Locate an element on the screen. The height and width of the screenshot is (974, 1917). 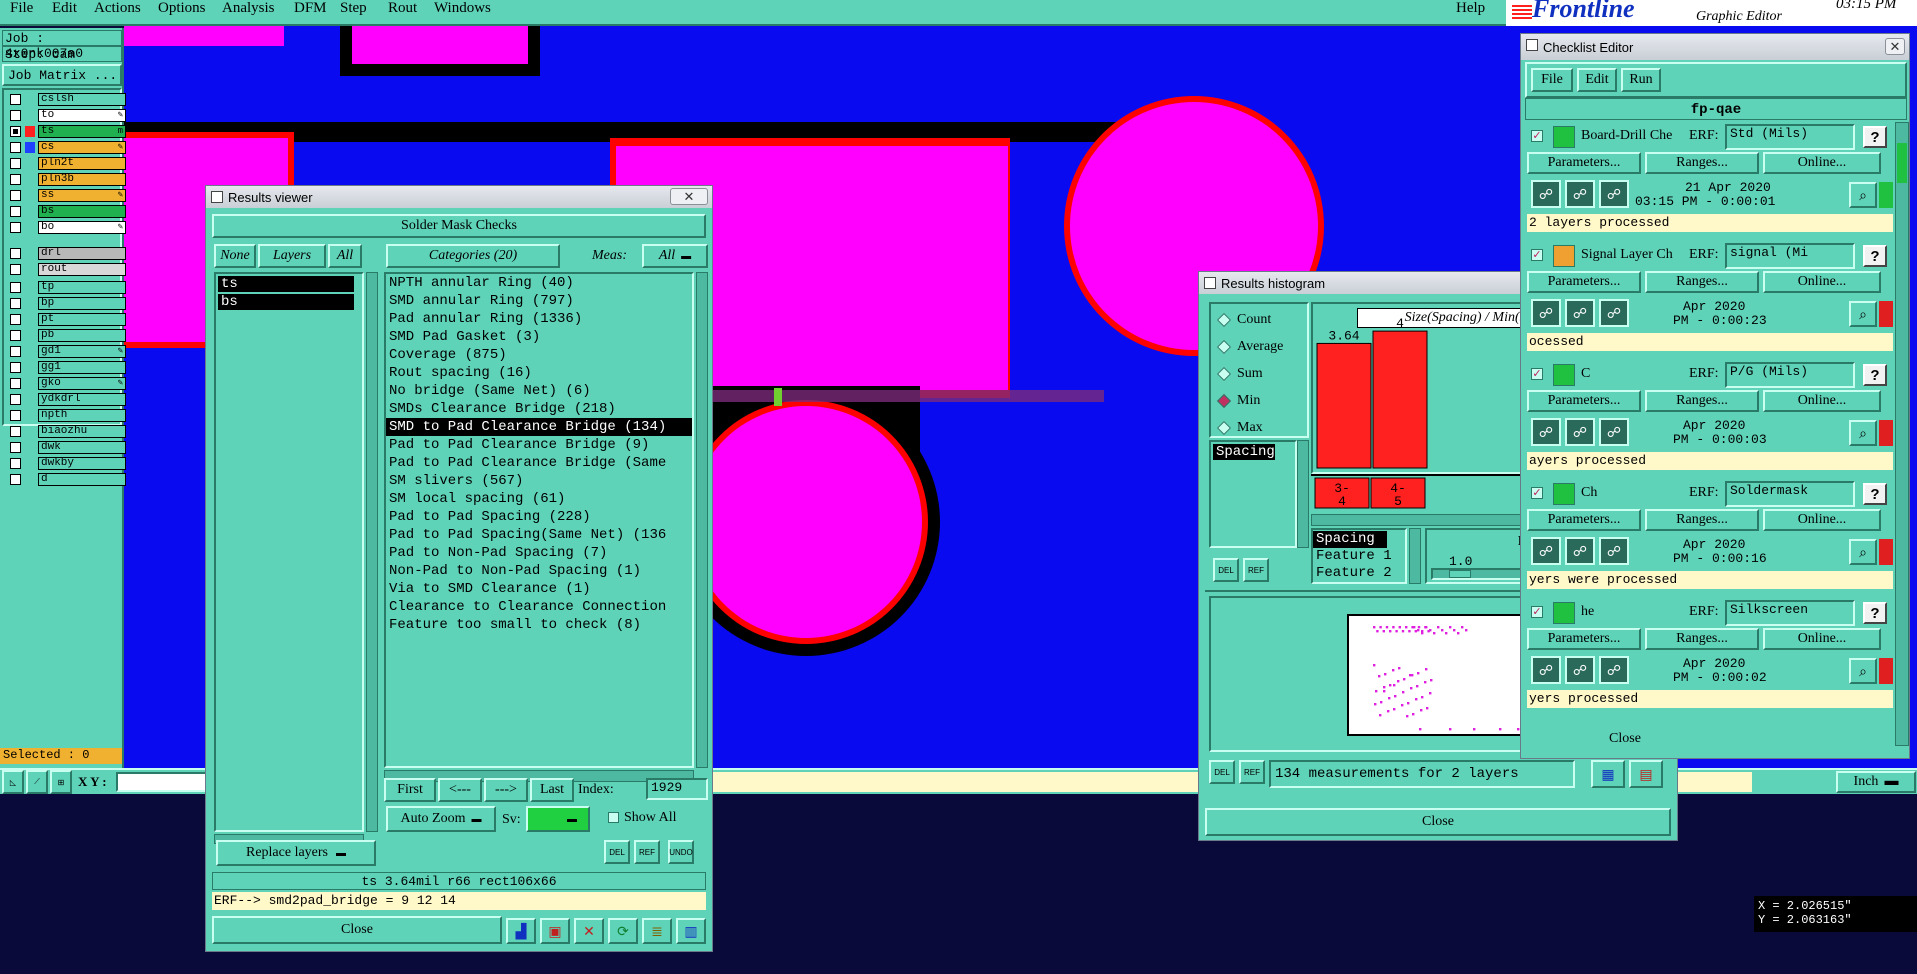
menu-options: Options is located at coordinates (182, 8).